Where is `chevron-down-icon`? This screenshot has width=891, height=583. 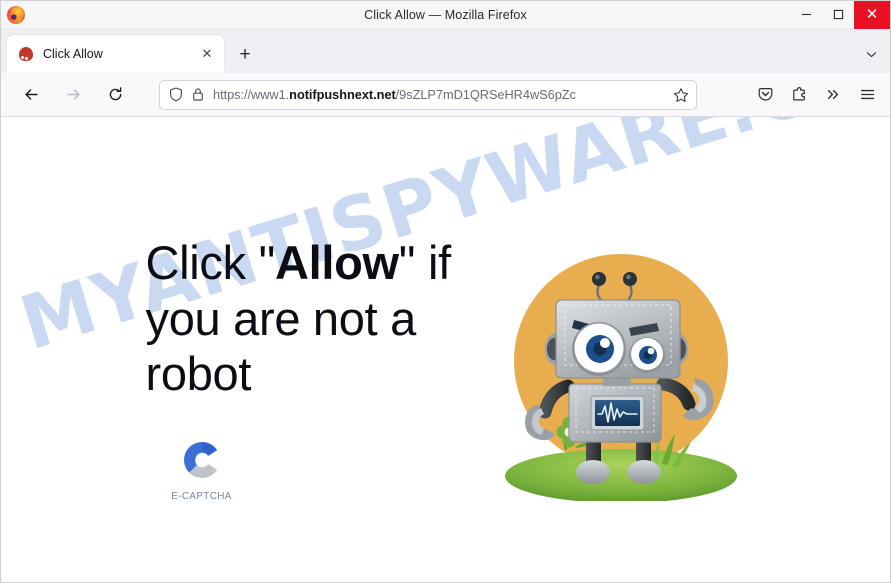 chevron-down-icon is located at coordinates (871, 54).